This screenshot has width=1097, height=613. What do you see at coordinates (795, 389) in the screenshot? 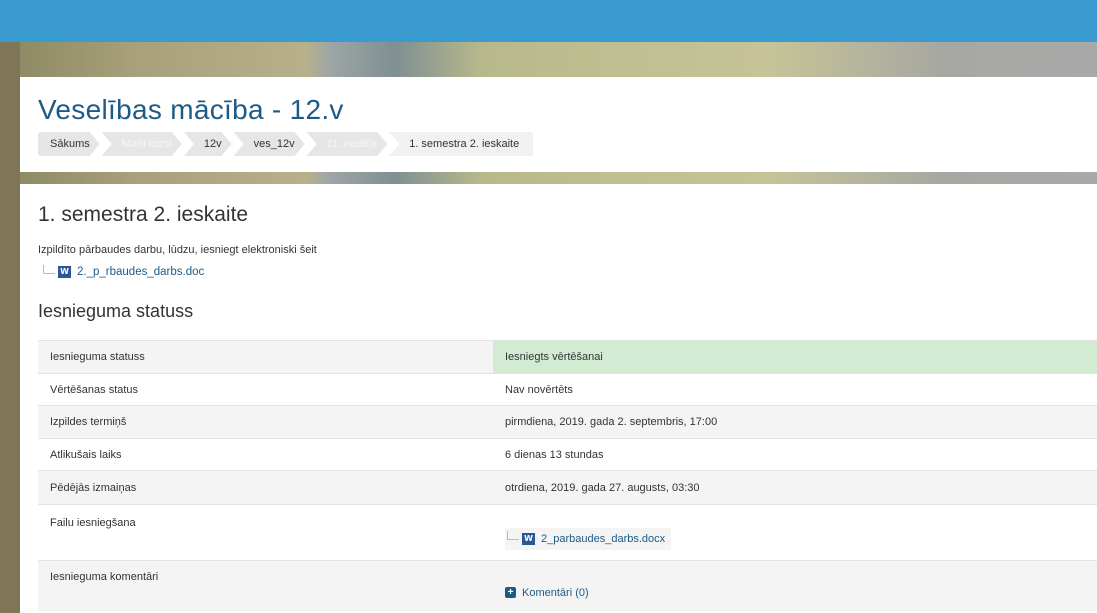
I see `grading-status-value: Nav novērtēts` at bounding box center [795, 389].